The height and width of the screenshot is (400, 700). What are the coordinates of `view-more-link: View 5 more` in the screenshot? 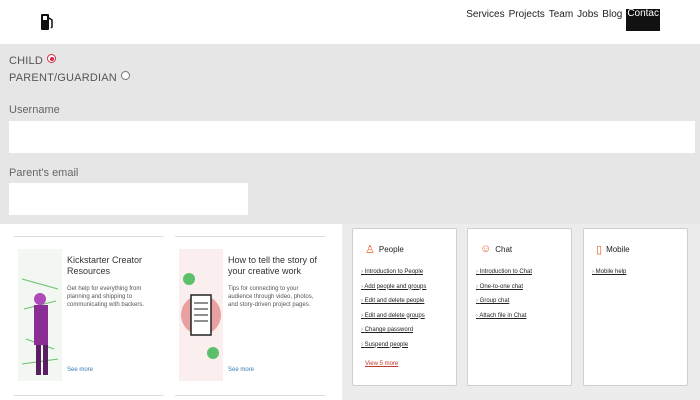 It's located at (381, 364).